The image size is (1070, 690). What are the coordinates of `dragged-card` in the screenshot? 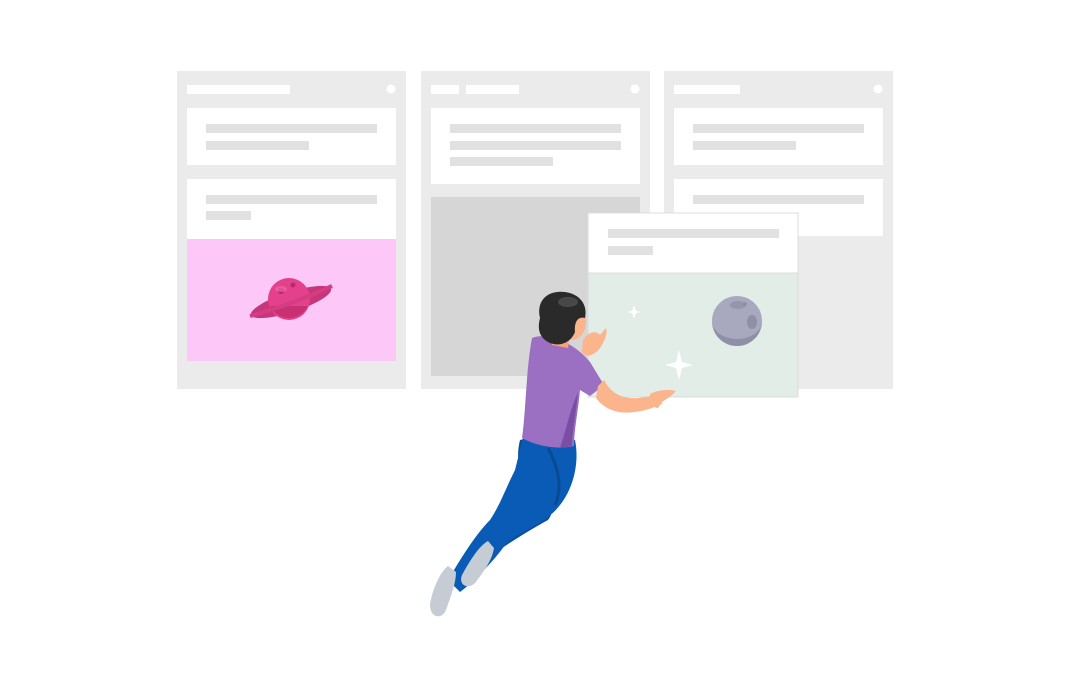 It's located at (693, 305).